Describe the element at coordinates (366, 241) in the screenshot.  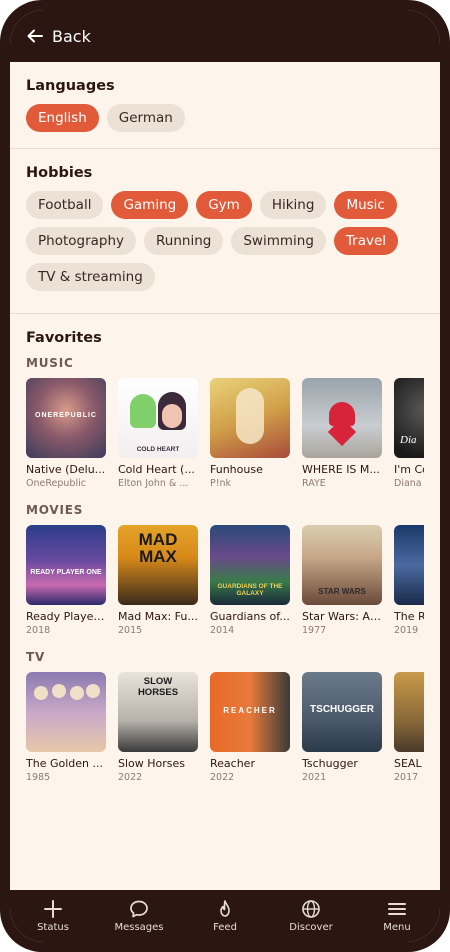
I see `chip-travel: Travel` at that location.